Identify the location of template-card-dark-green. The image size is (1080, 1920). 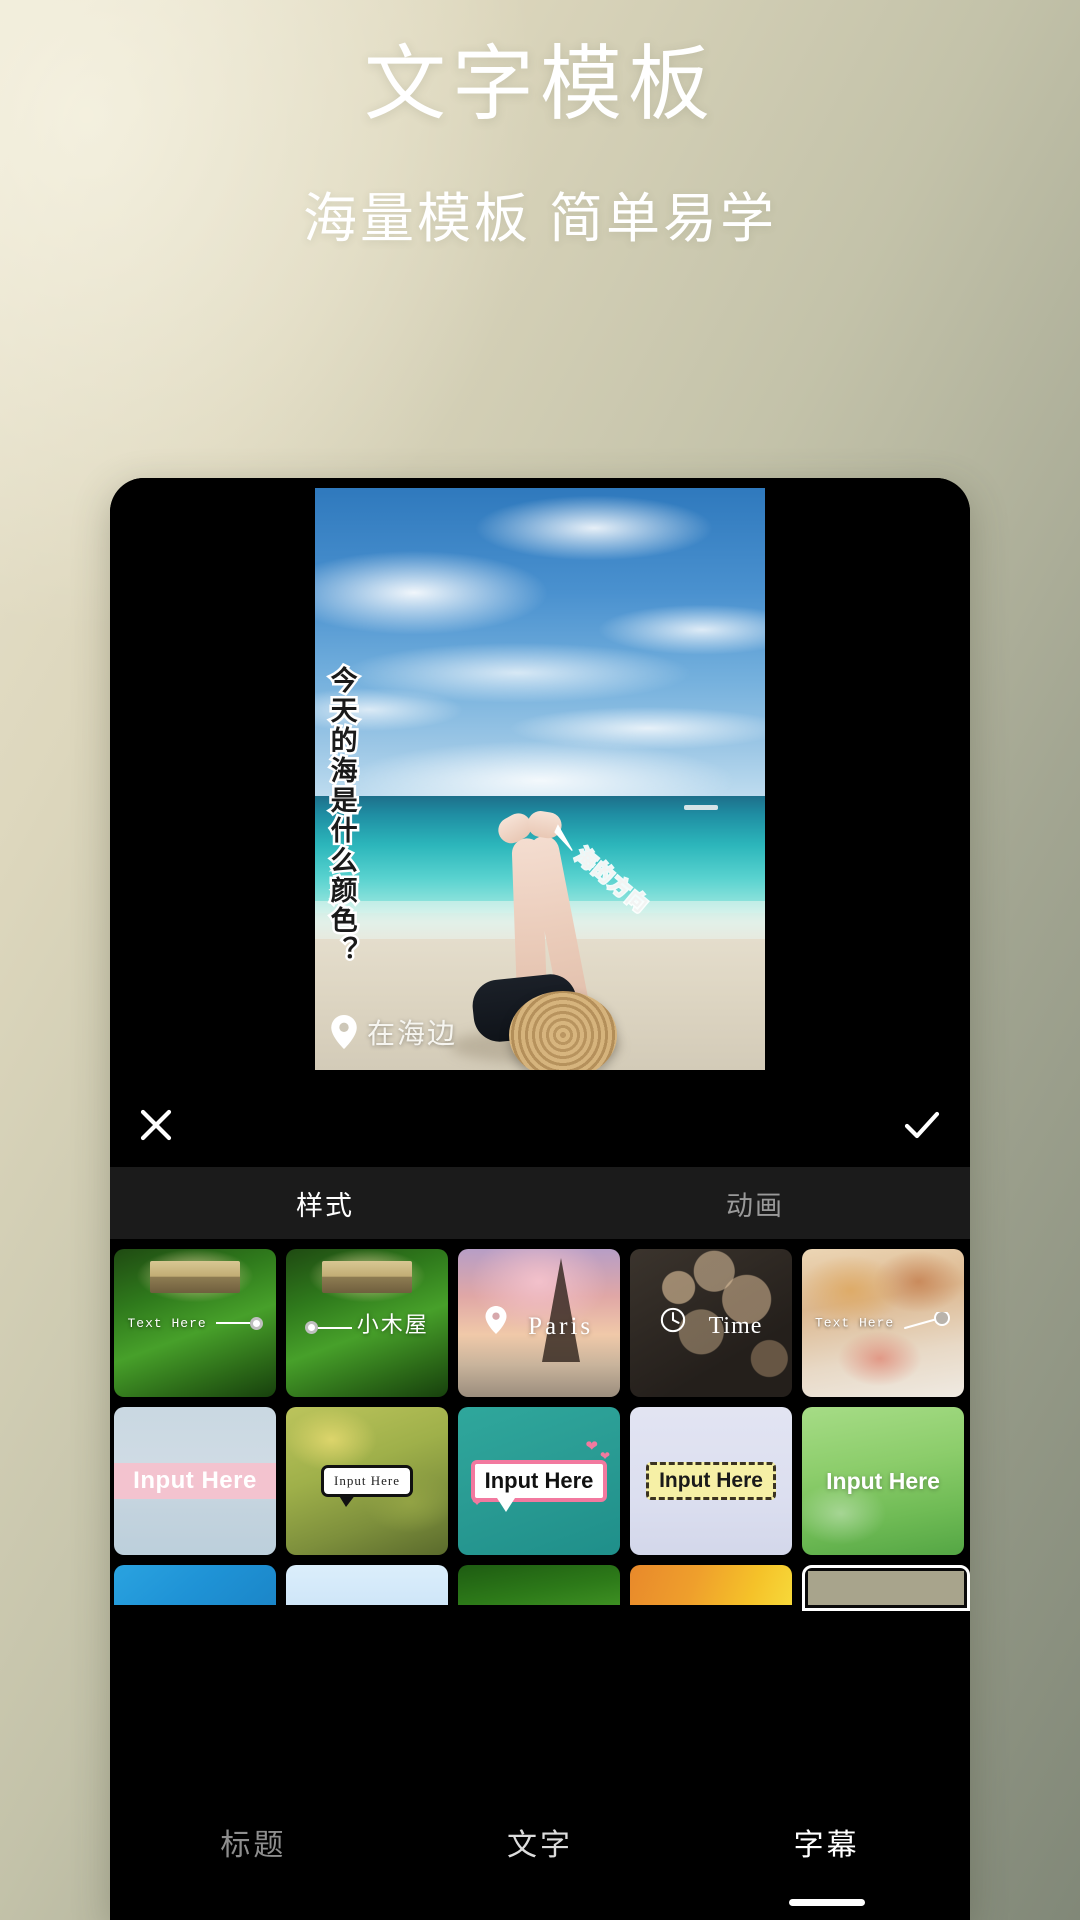
(539, 1585).